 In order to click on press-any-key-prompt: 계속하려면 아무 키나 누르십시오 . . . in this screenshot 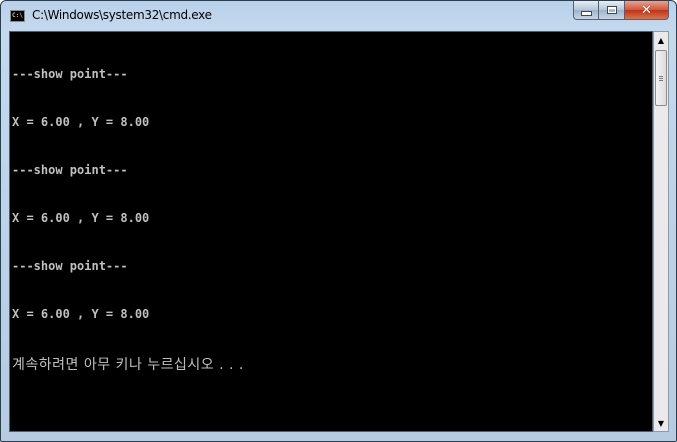, I will do `click(128, 365)`.